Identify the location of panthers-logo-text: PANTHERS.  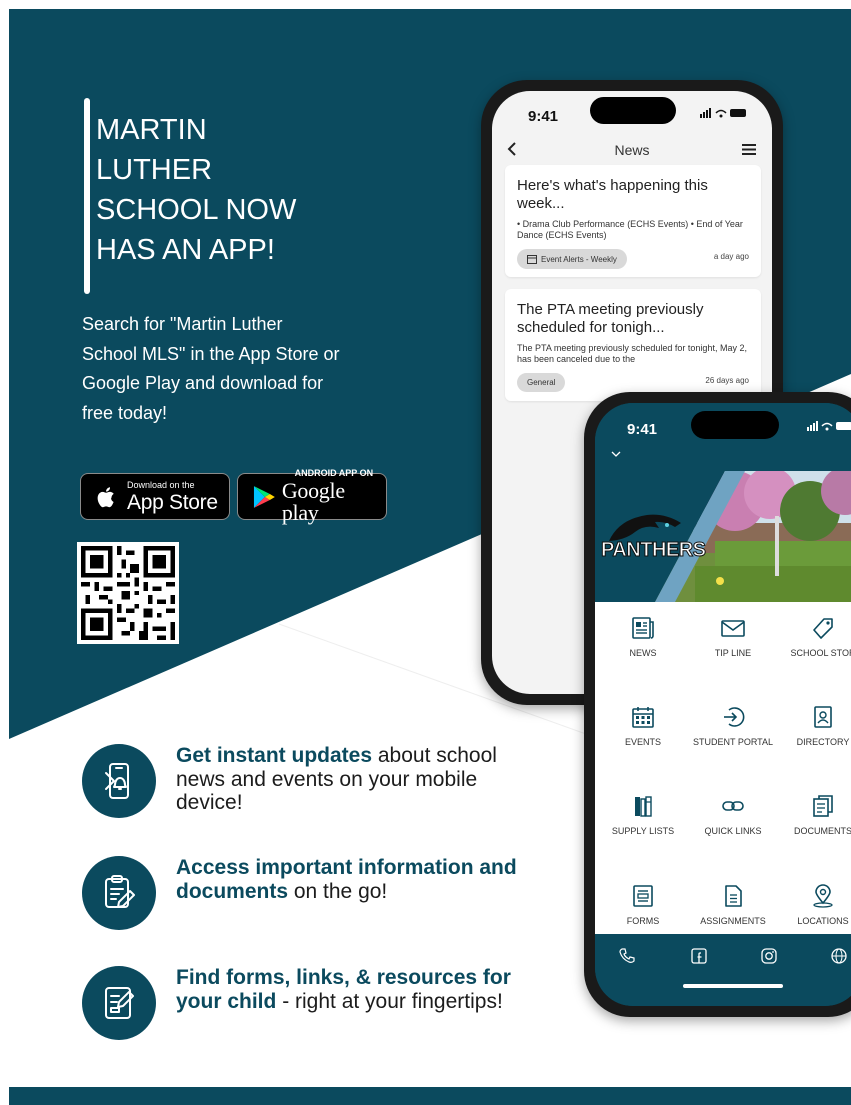
(654, 550).